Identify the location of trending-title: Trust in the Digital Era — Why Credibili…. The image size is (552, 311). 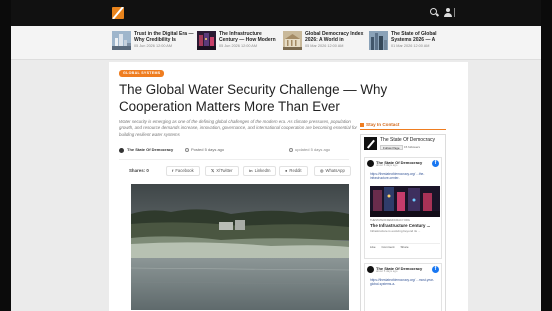
(164, 37).